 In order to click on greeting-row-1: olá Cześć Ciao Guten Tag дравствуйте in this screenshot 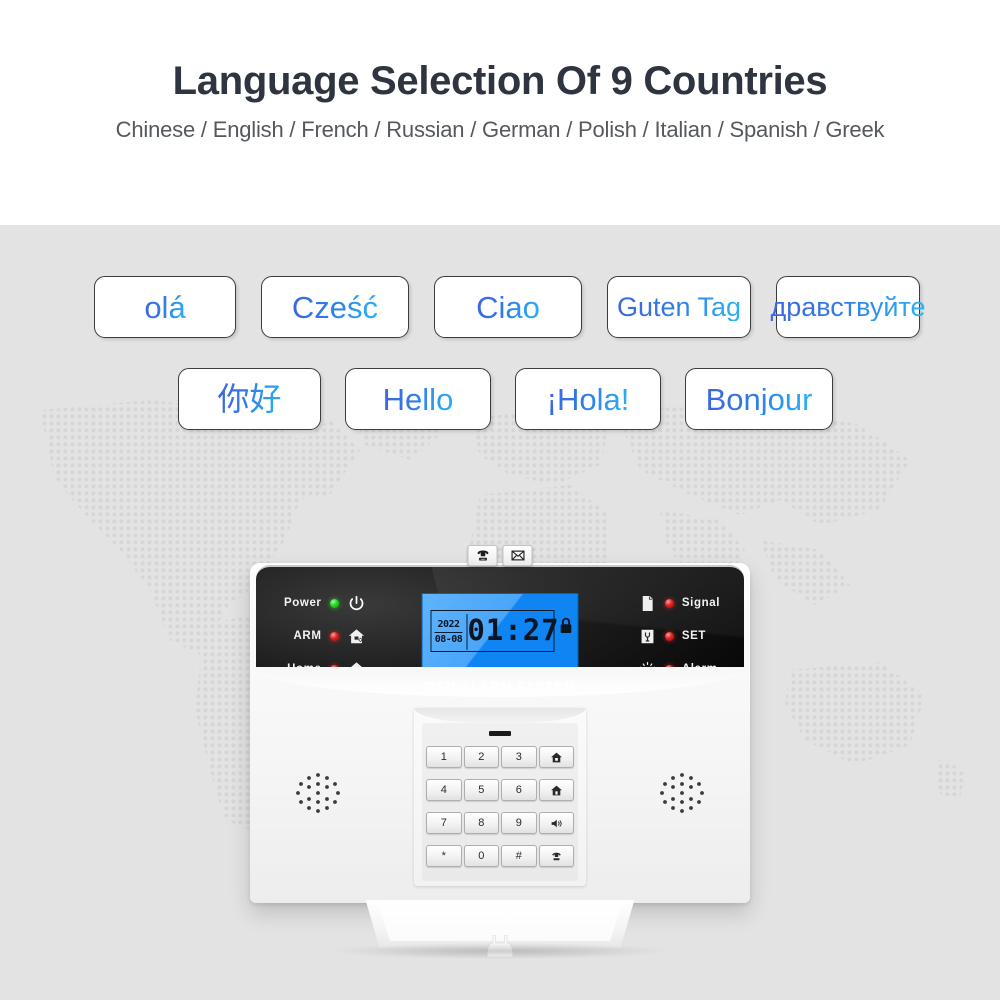, I will do `click(510, 307)`.